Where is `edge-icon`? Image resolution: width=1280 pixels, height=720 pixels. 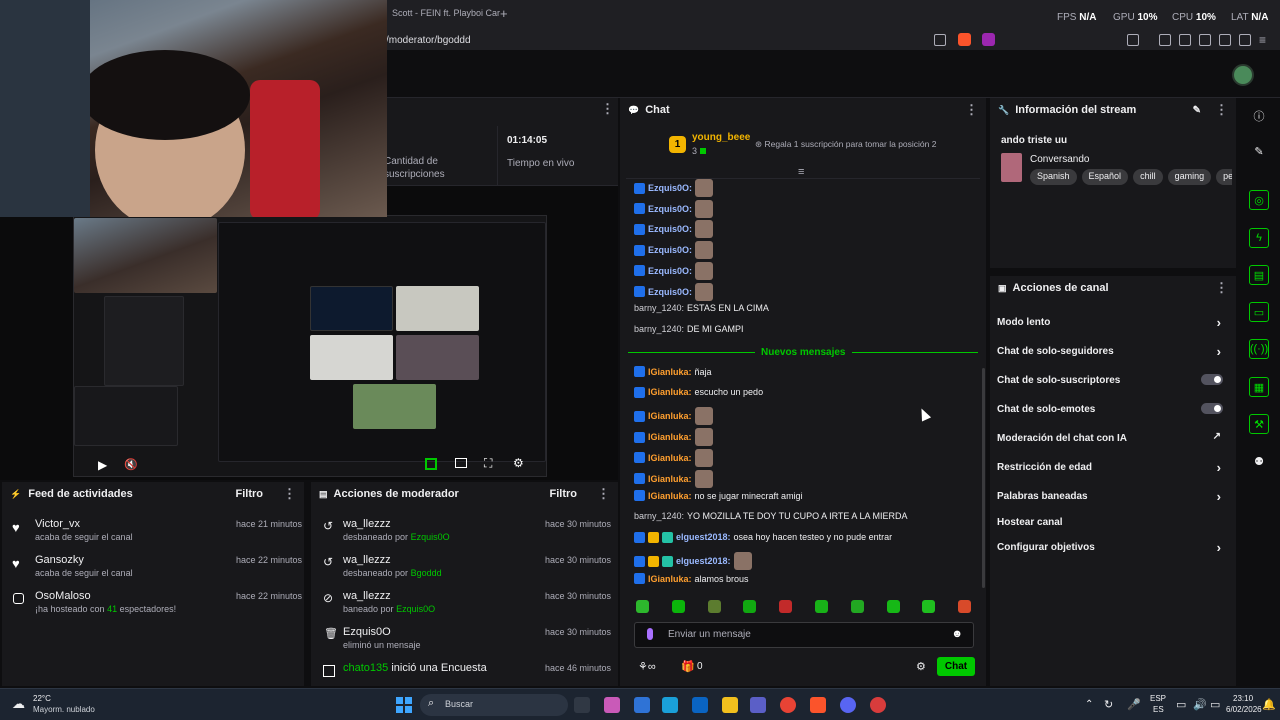
edge-icon is located at coordinates (670, 705).